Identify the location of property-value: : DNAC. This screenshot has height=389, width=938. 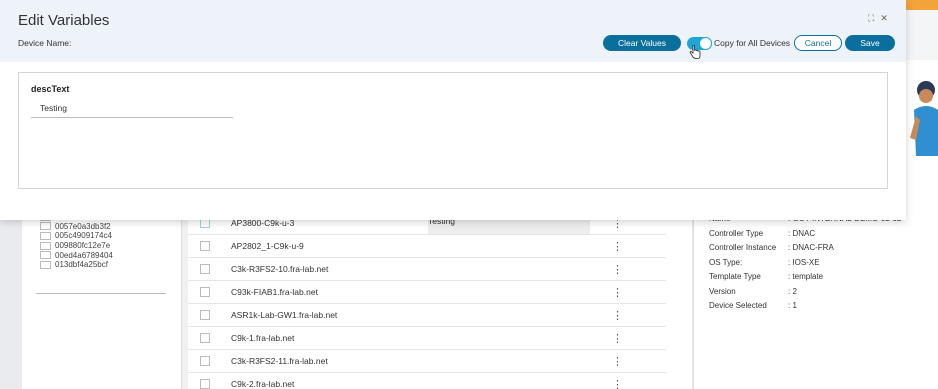
(802, 233).